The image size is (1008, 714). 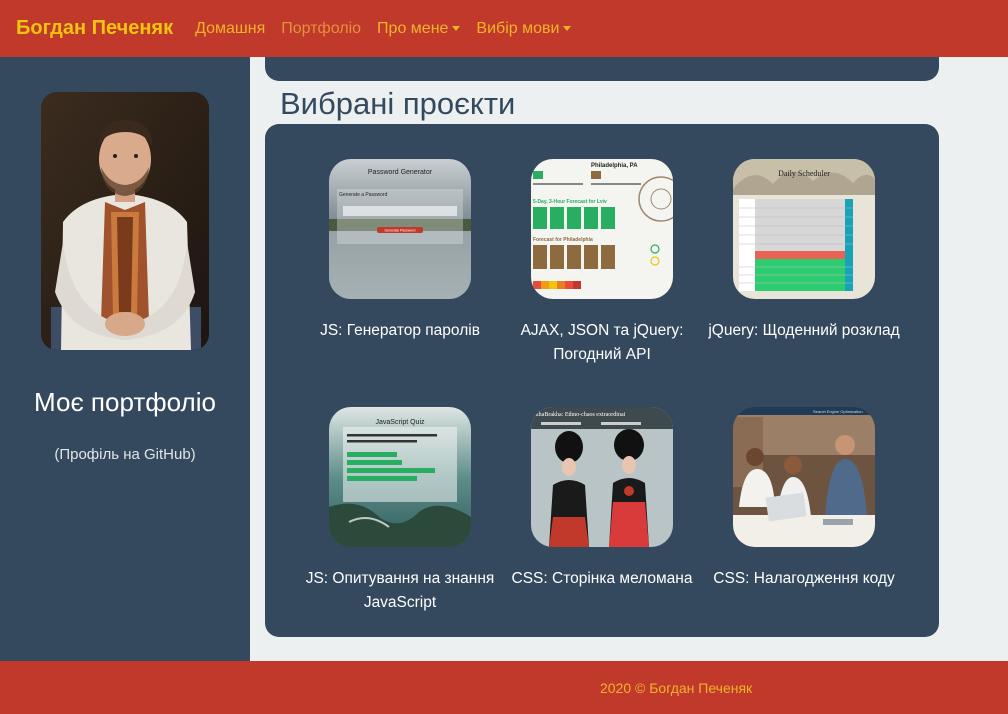 I want to click on nav-home: Домашня, so click(x=230, y=29).